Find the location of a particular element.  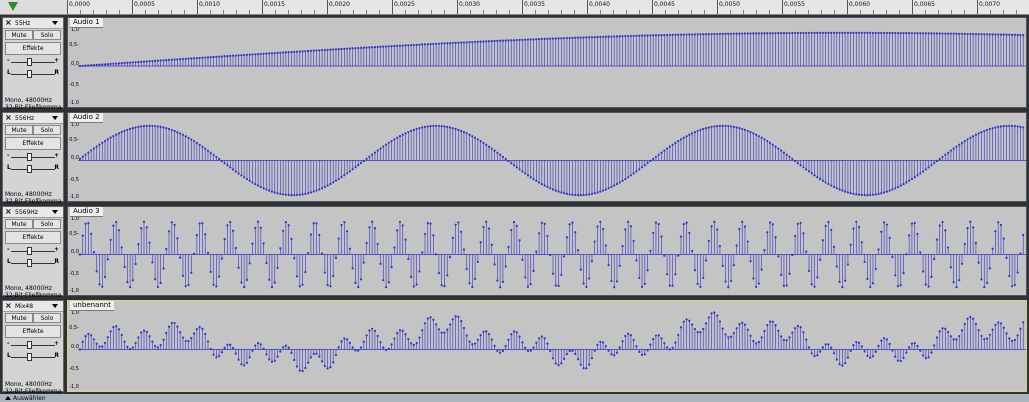

track-name-menu: Mix48 is located at coordinates (24, 306).